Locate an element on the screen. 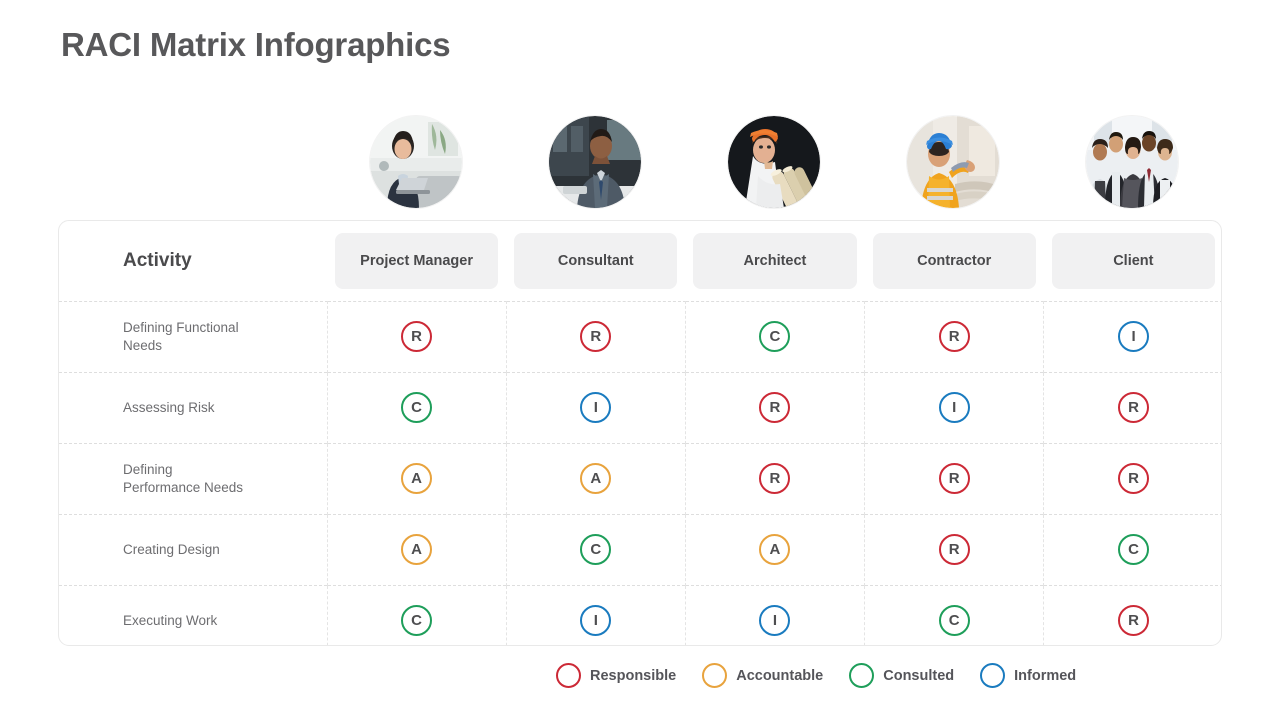  role-chip-client: Client is located at coordinates (1133, 260).